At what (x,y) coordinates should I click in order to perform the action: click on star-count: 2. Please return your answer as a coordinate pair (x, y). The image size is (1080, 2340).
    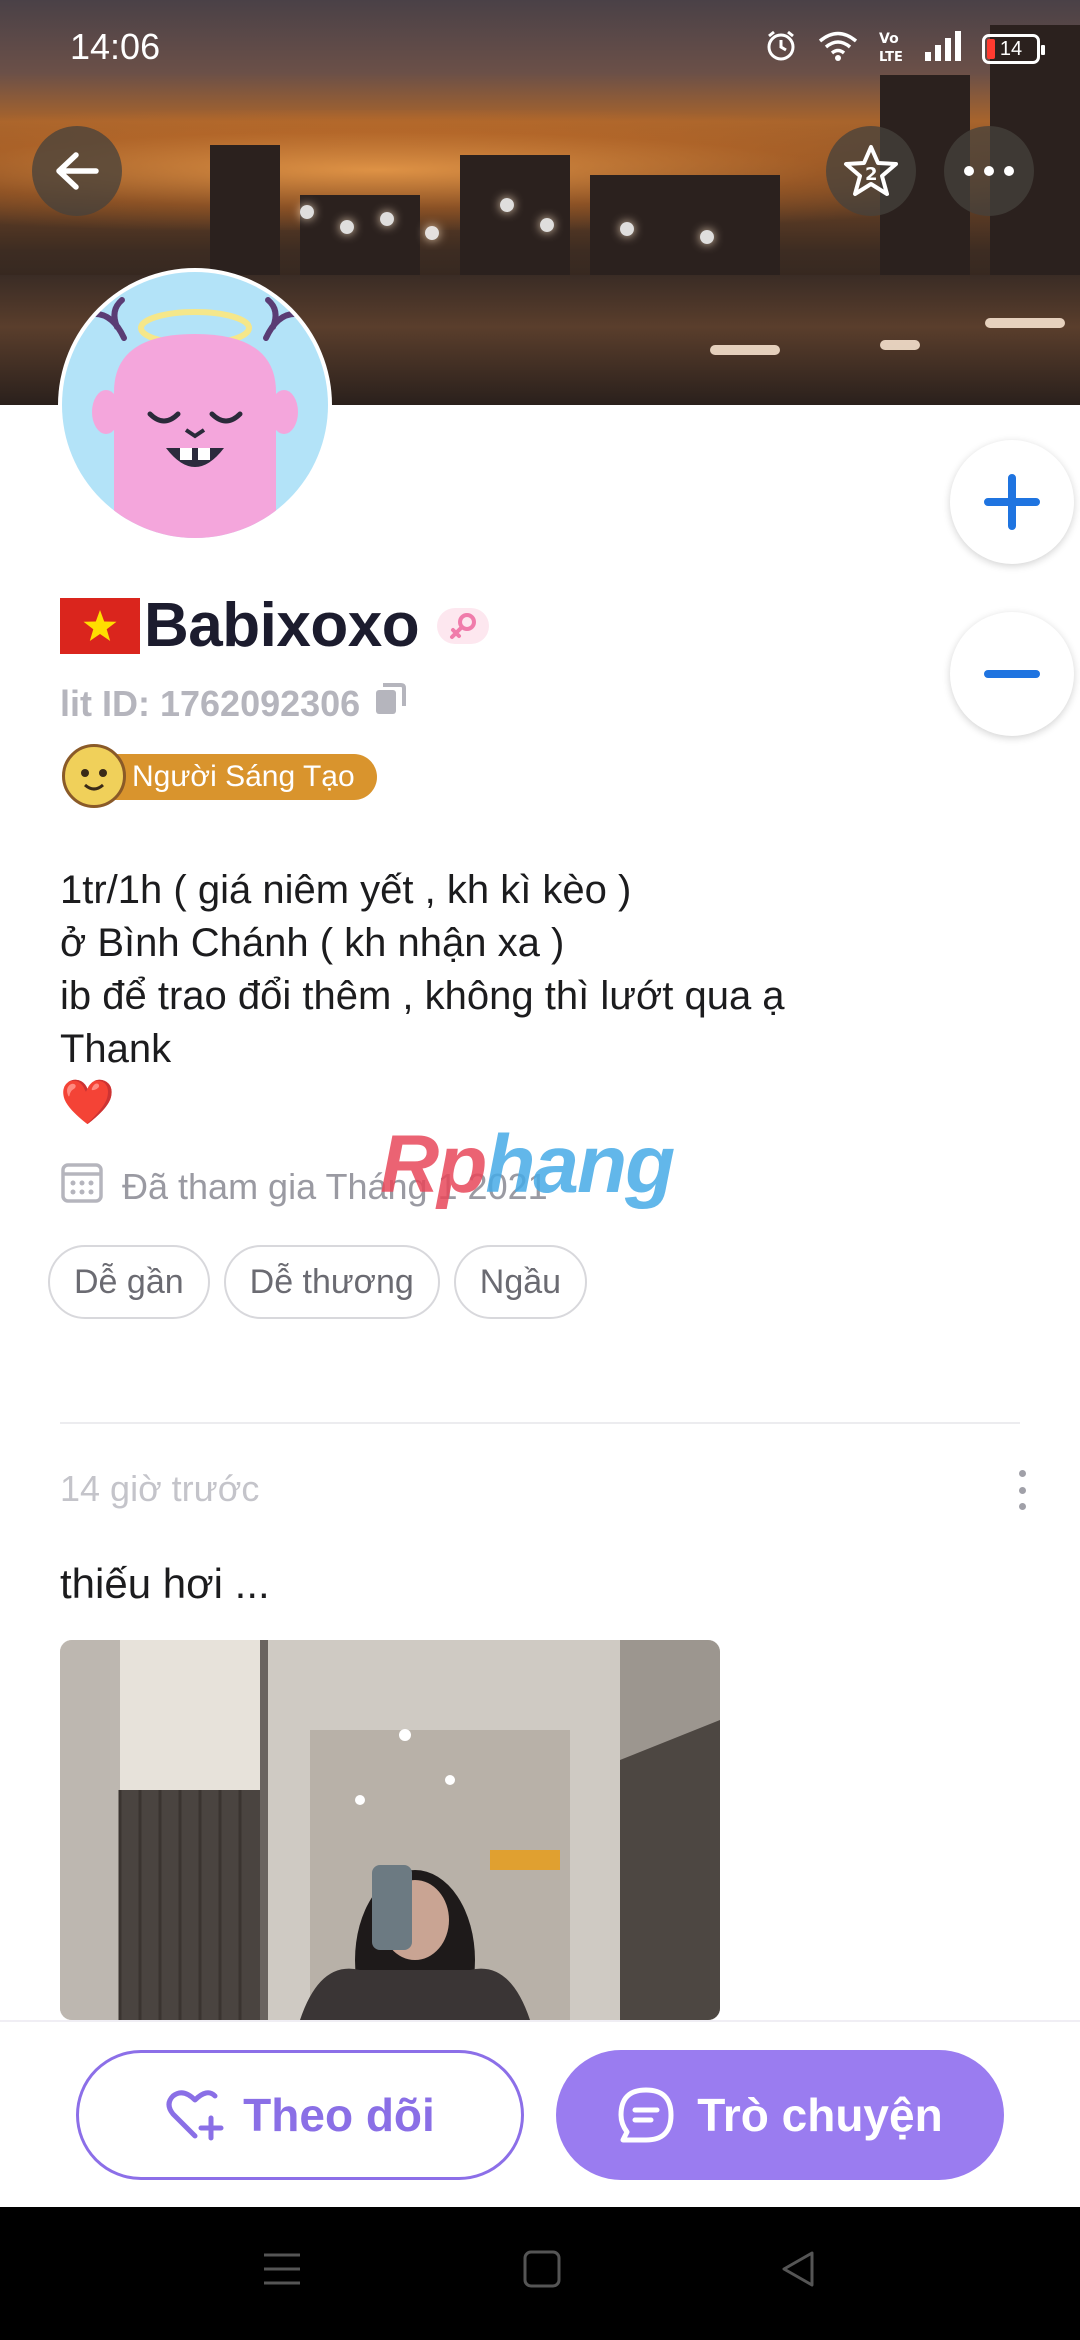
    Looking at the image, I should click on (871, 174).